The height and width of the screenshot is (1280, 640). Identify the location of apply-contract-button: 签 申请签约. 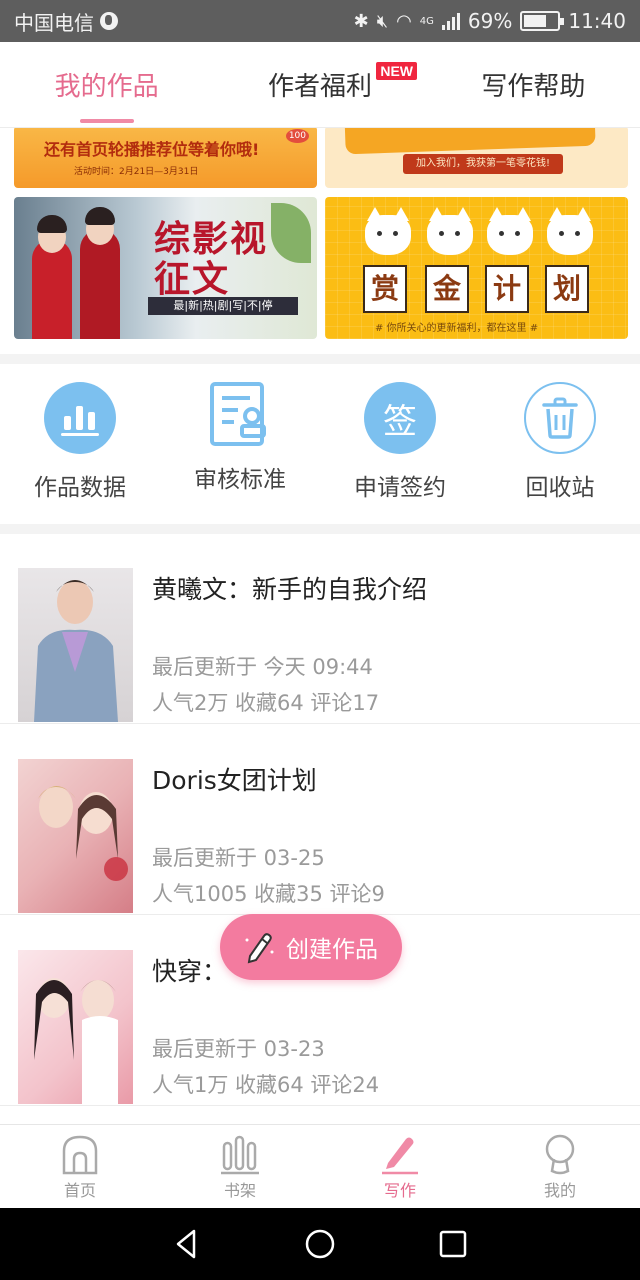
(400, 444).